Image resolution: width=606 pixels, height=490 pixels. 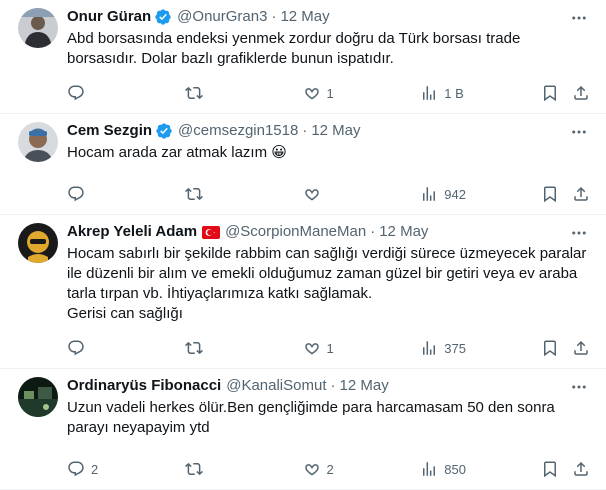 I want to click on author-handle: @OnurGran3, so click(x=222, y=17).